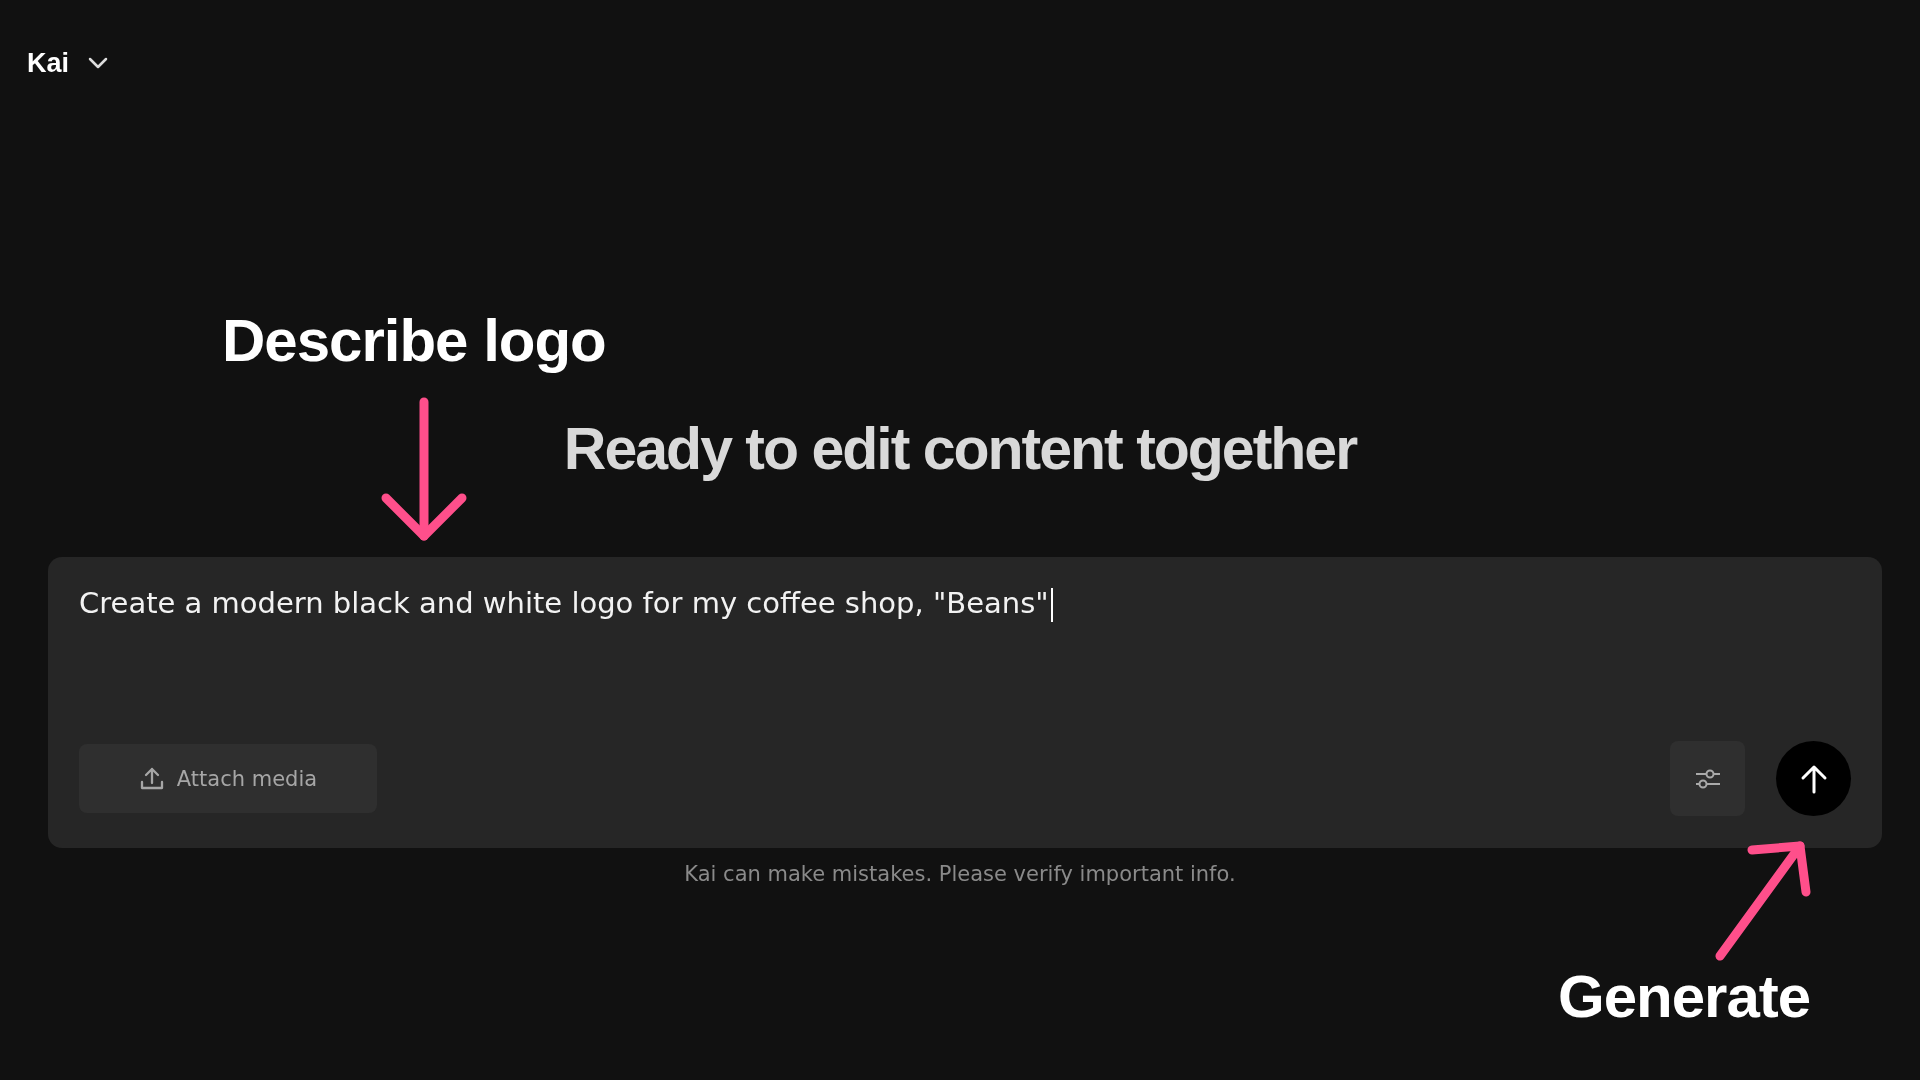  Describe the element at coordinates (414, 340) in the screenshot. I see `annotation-label: Describe logo` at that location.